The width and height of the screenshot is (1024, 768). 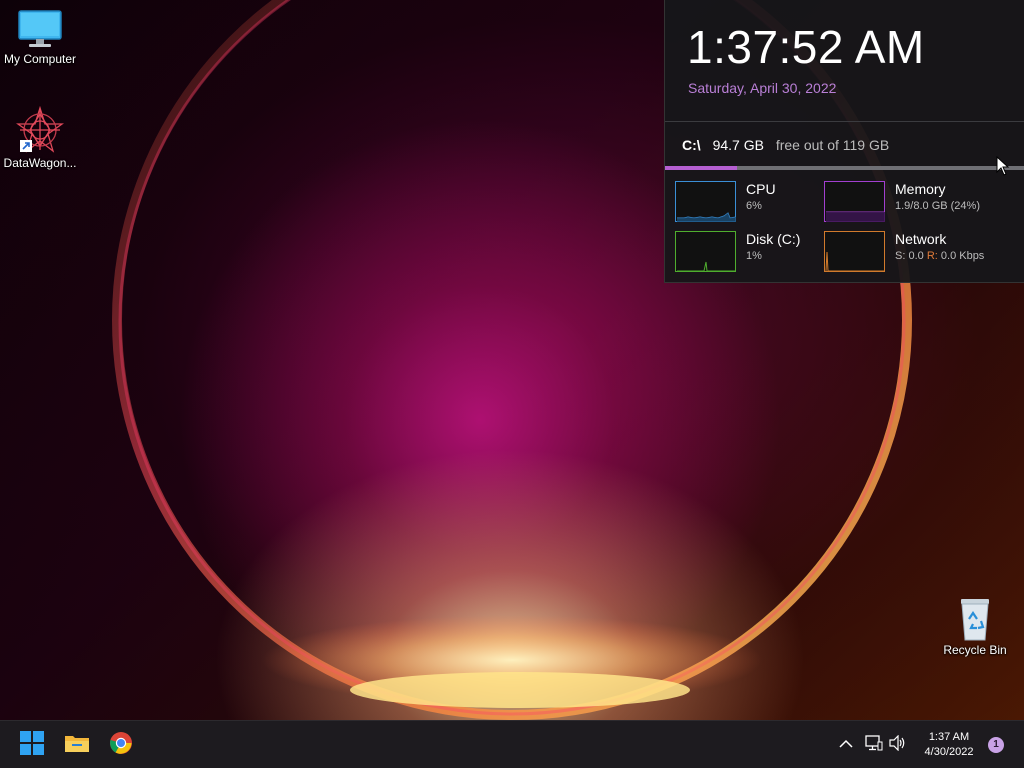 What do you see at coordinates (854, 251) in the screenshot?
I see `network-graph` at bounding box center [854, 251].